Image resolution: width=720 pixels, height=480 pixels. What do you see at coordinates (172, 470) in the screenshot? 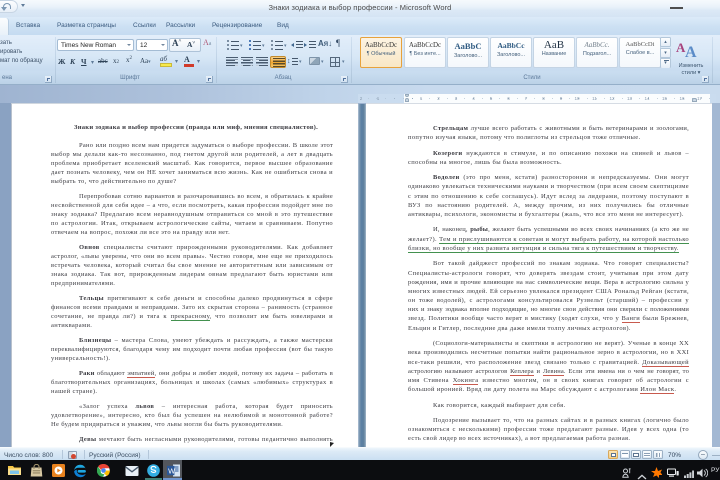
I see `svg-text: W` at bounding box center [172, 470].